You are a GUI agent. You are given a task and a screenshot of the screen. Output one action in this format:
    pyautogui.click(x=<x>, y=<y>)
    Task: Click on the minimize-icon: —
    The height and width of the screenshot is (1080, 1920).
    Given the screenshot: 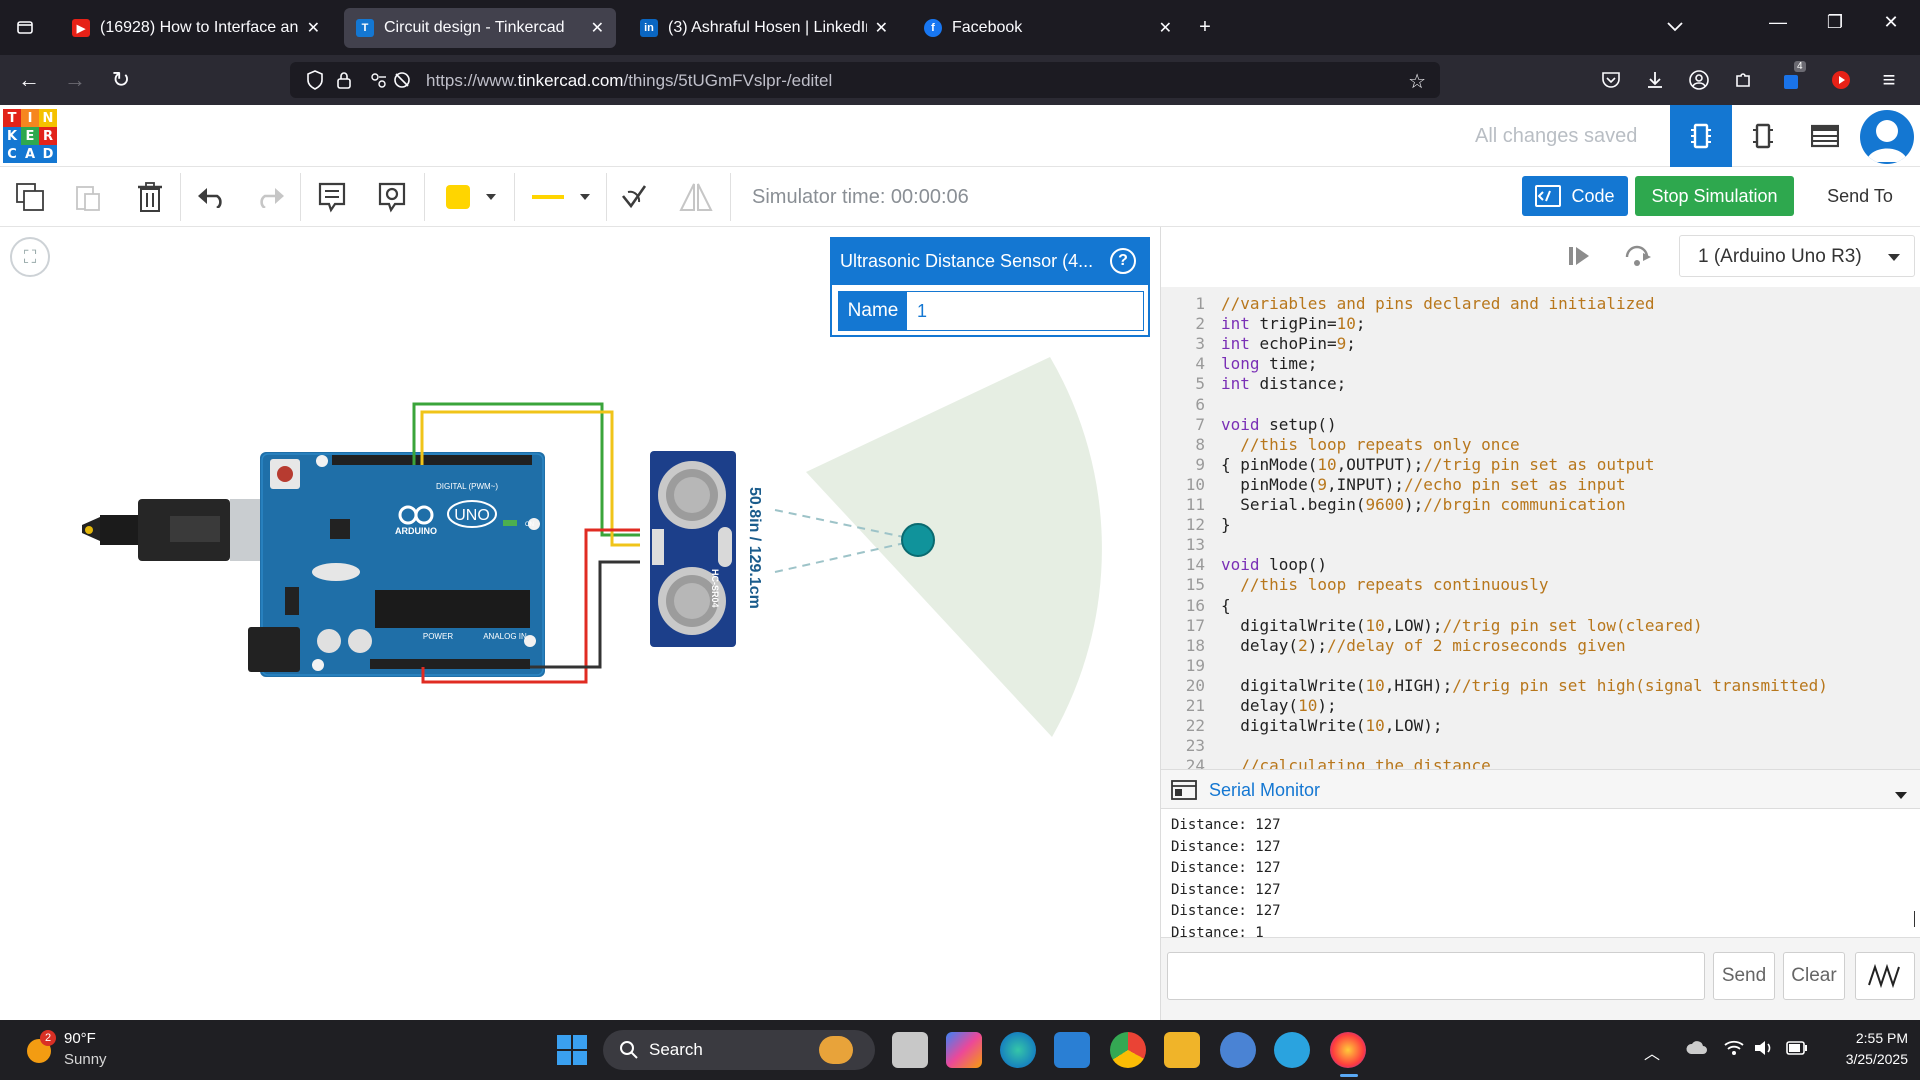 What is the action you would take?
    pyautogui.click(x=1778, y=22)
    